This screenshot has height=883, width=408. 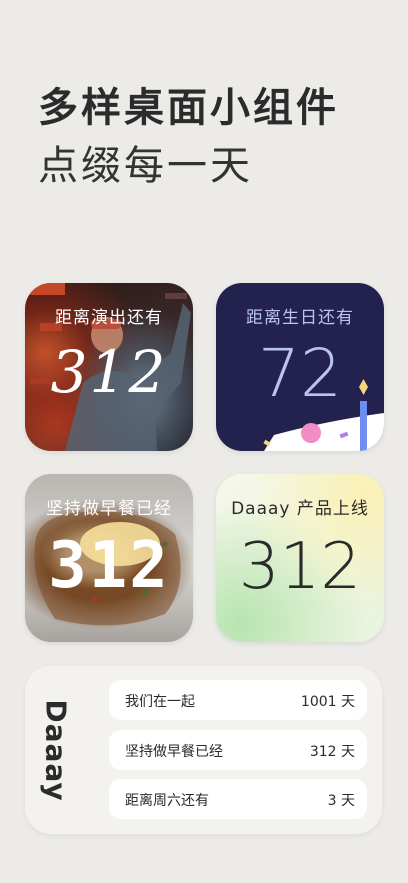 I want to click on list-item: 我们在一起 1001 天, so click(x=238, y=700).